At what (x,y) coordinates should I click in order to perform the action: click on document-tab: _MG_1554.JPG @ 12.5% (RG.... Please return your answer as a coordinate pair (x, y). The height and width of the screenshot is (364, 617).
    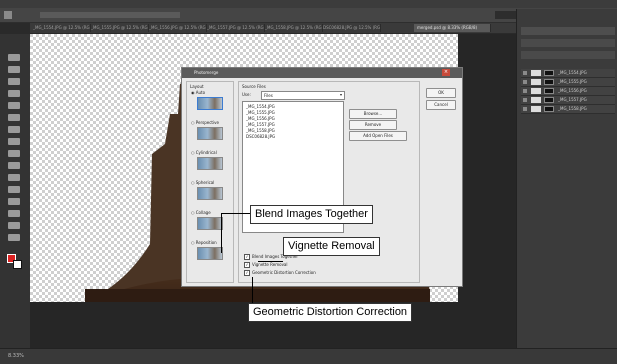
    Looking at the image, I should click on (60, 28).